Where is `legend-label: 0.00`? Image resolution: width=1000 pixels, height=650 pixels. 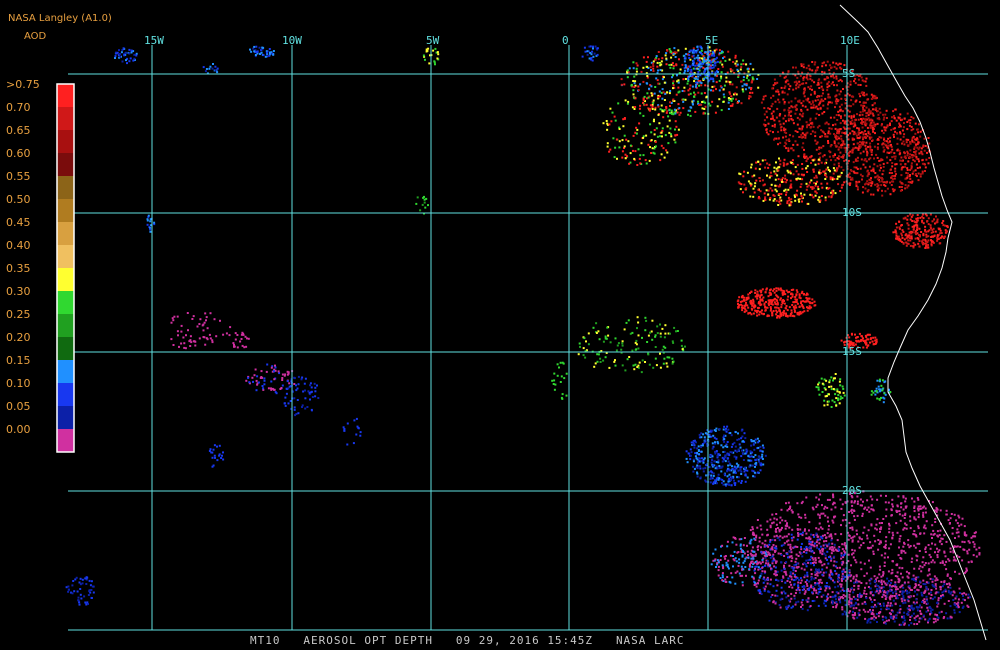
legend-label: 0.00 is located at coordinates (18, 429).